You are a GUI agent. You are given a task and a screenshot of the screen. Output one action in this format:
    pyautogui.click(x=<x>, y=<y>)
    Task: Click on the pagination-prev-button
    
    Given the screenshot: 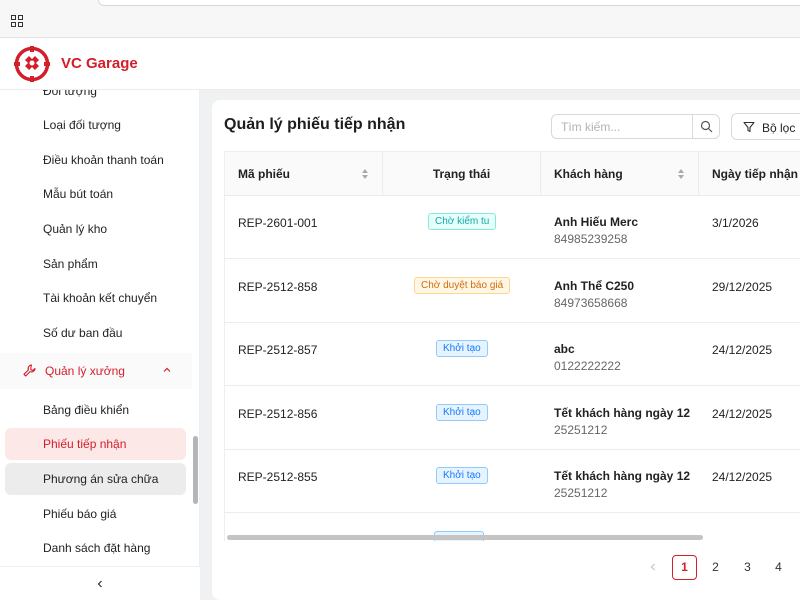 What is the action you would take?
    pyautogui.click(x=652, y=567)
    